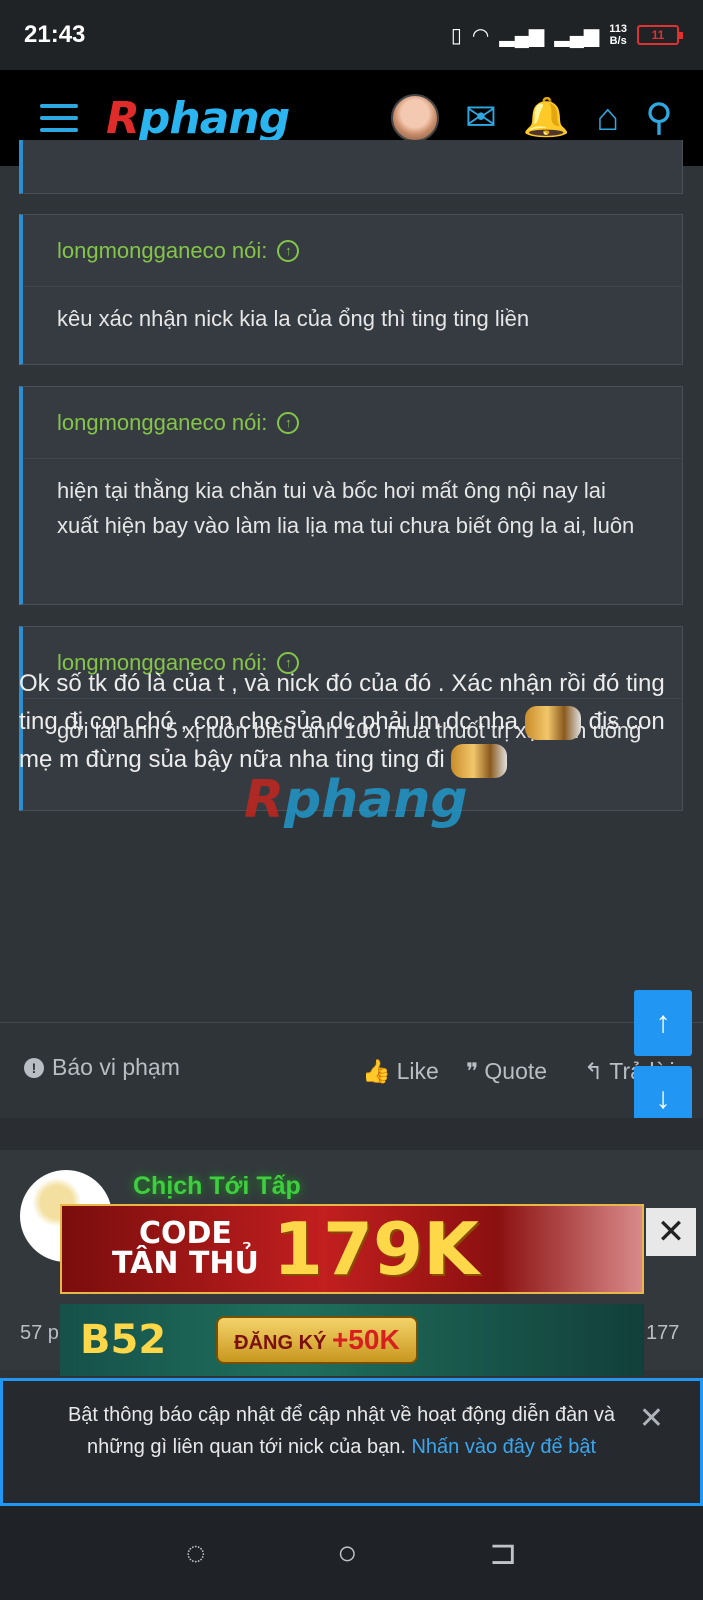 The image size is (703, 1600). Describe the element at coordinates (546, 118) in the screenshot. I see `bell-icon: 🔔` at that location.